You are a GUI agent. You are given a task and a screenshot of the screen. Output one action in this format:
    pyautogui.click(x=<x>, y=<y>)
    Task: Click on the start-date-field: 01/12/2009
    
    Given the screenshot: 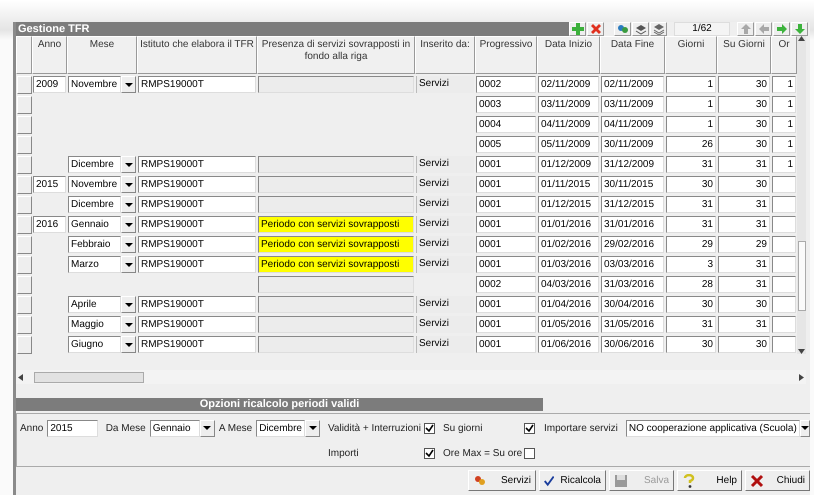 What is the action you would take?
    pyautogui.click(x=568, y=164)
    